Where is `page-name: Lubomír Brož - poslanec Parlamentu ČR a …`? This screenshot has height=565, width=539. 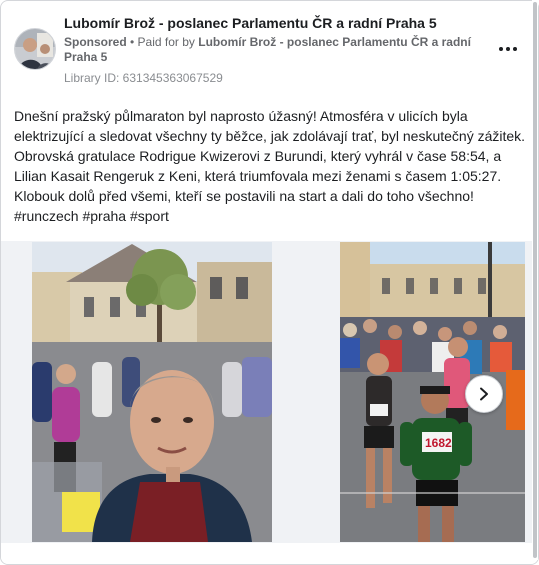 page-name: Lubomír Brož - poslanec Parlamentu ČR a … is located at coordinates (250, 23).